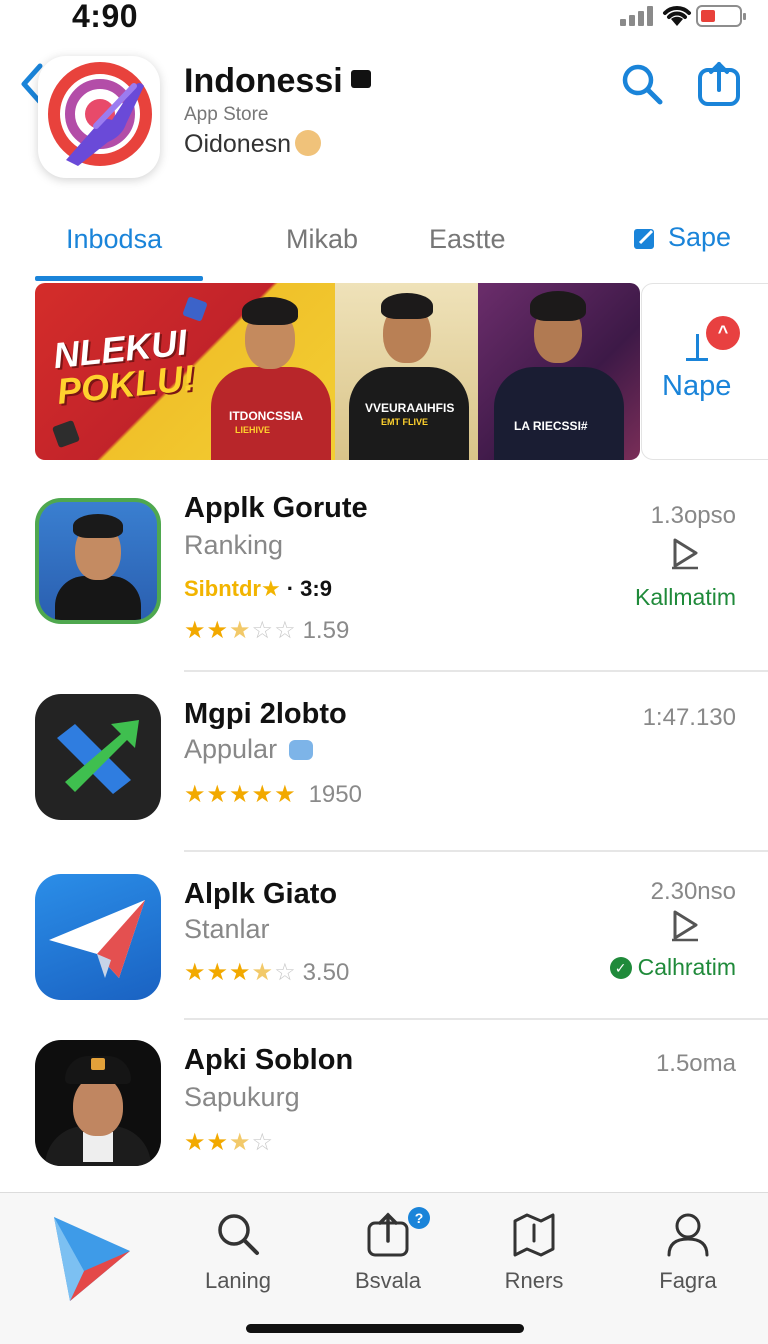 The width and height of the screenshot is (768, 1344). I want to click on app-category-text: Appular, so click(231, 749).